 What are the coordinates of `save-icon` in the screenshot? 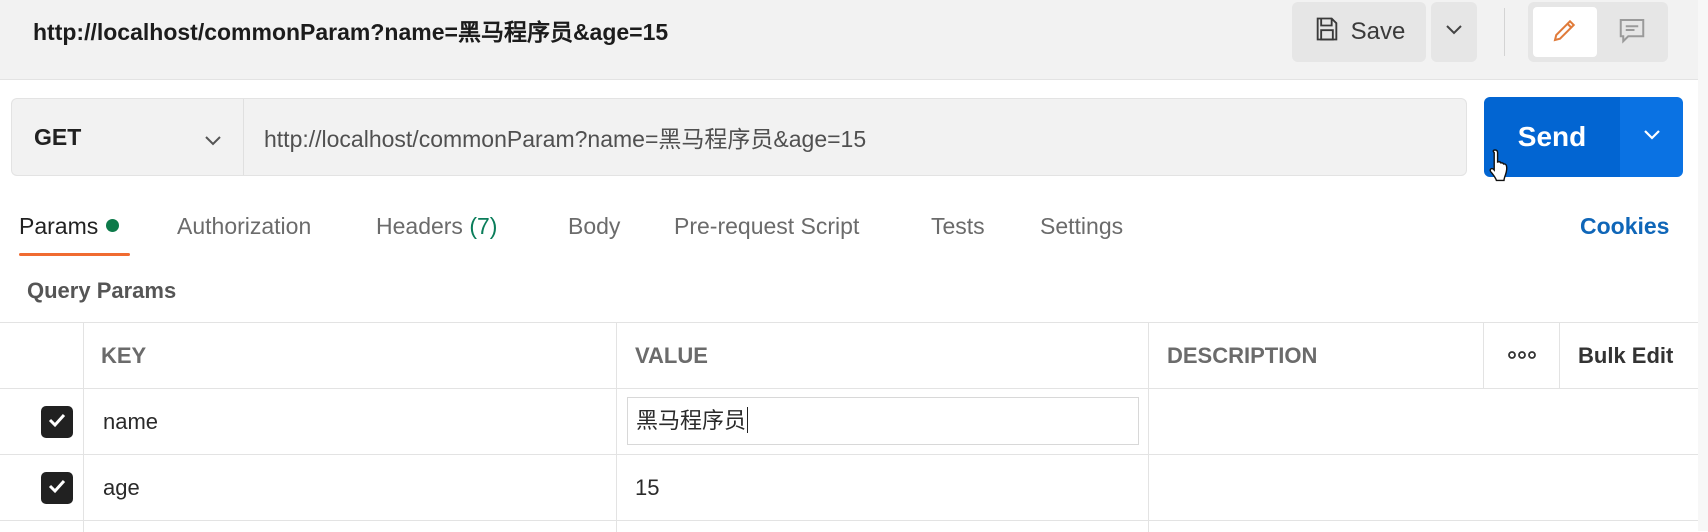 It's located at (1327, 32).